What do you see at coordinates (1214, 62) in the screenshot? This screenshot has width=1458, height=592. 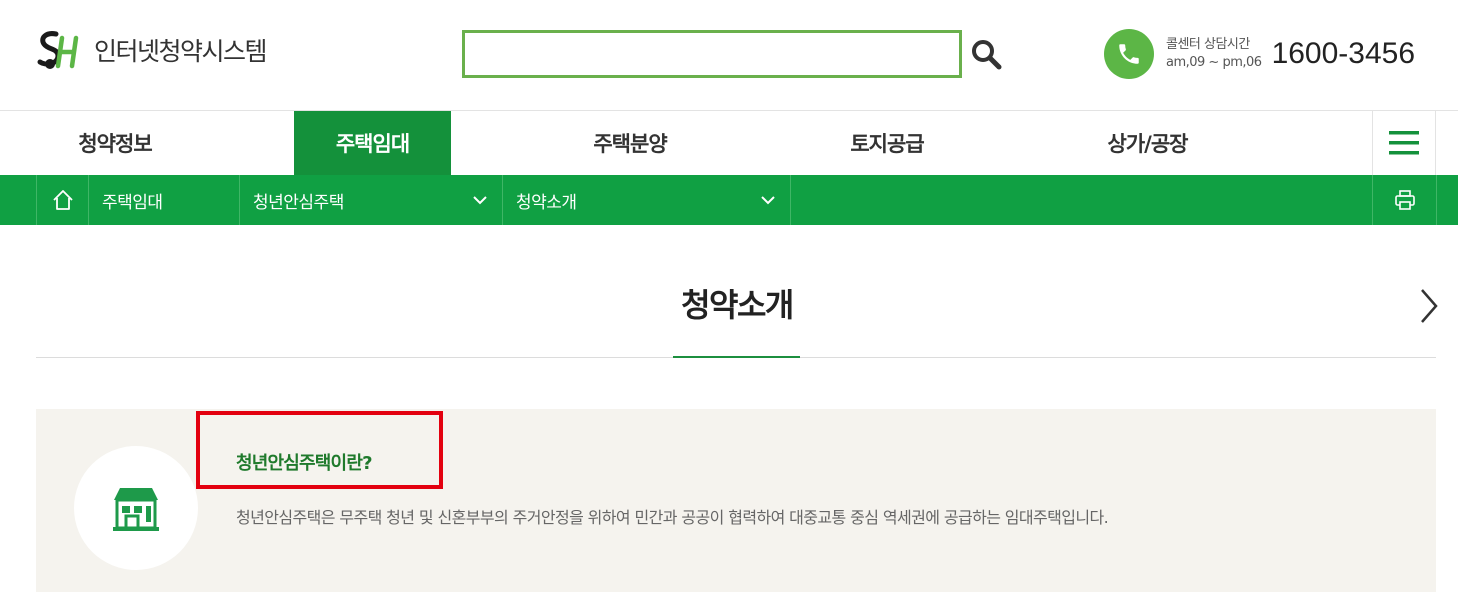 I see `call-hours: am,09 ~ pm,06` at bounding box center [1214, 62].